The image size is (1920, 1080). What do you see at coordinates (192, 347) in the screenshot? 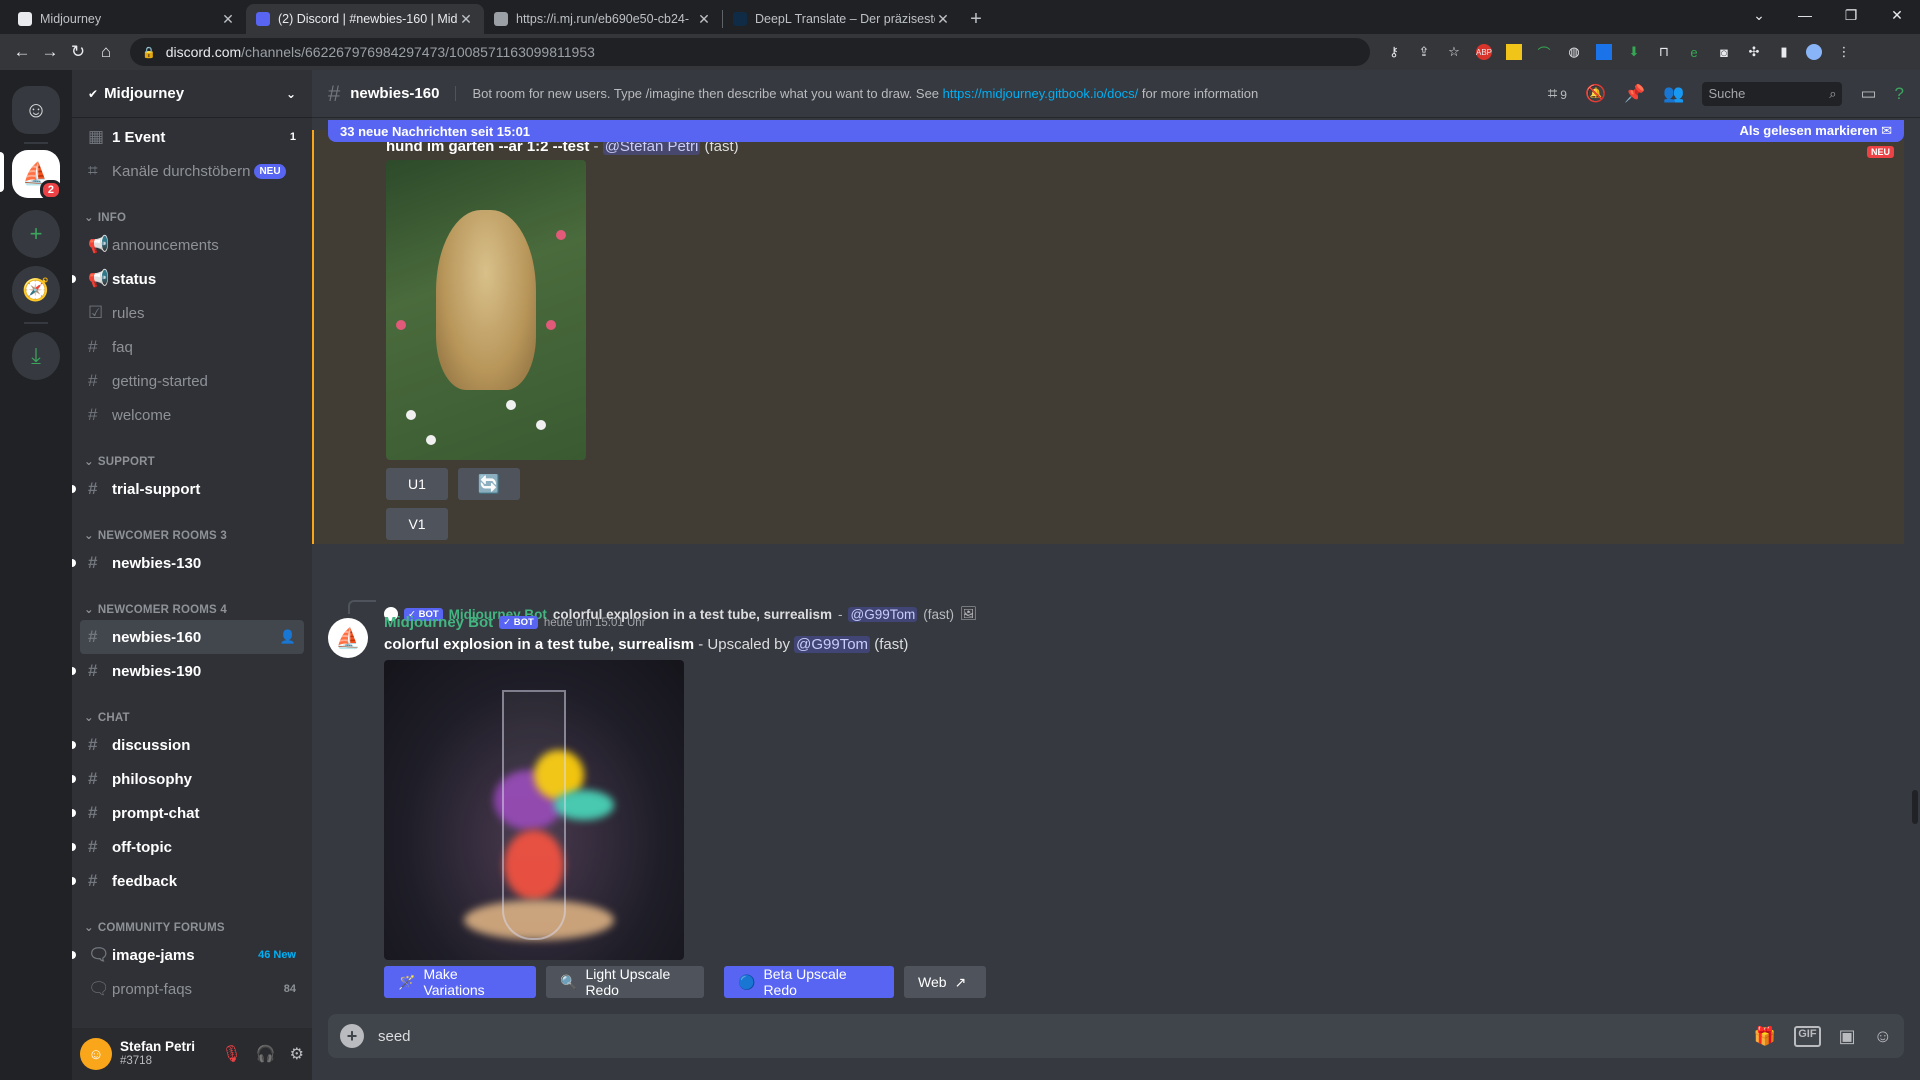
I see `sidebar-item-faq: # faq` at bounding box center [192, 347].